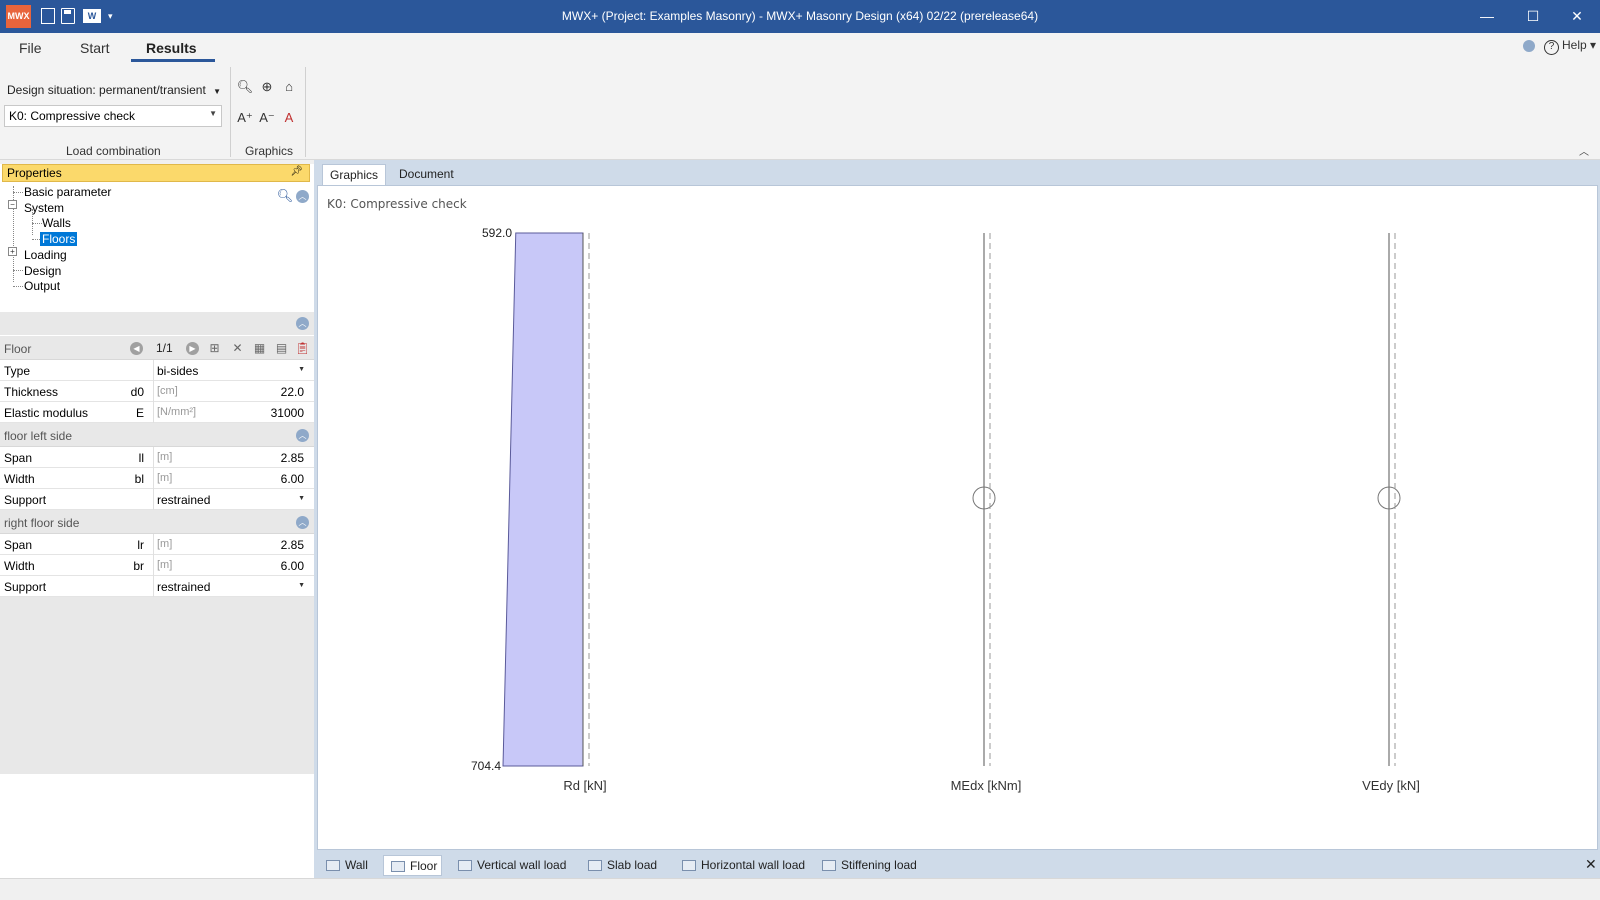  Describe the element at coordinates (165, 478) in the screenshot. I see `width-left-unit: [m]` at that location.